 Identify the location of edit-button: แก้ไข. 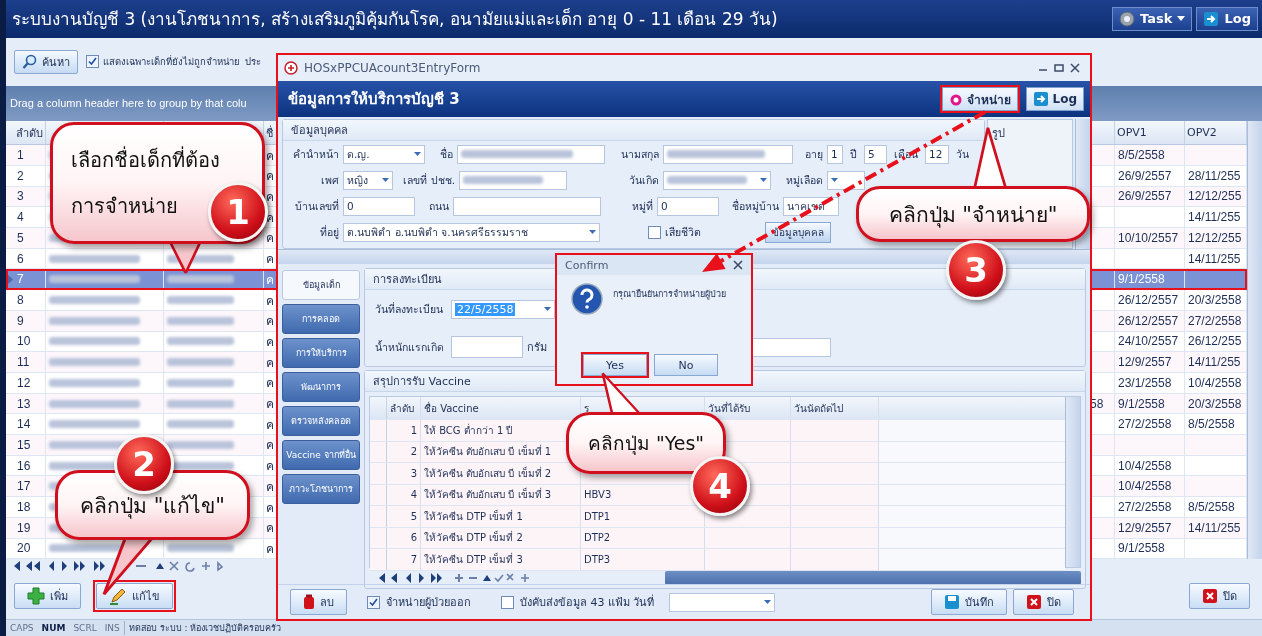
(134, 596).